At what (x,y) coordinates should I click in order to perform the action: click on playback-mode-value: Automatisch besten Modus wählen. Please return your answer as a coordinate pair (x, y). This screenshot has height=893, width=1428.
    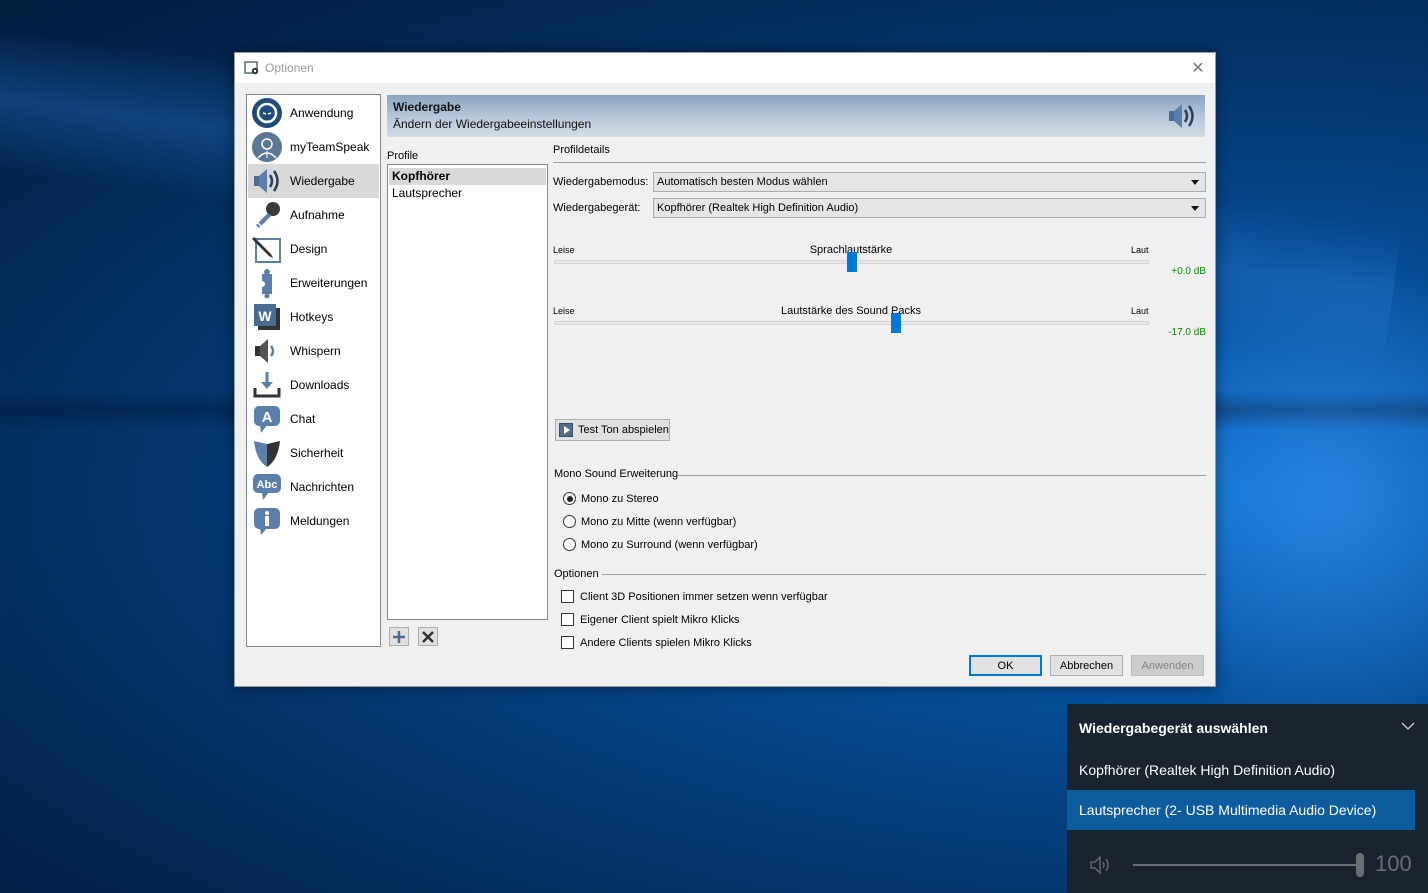
    Looking at the image, I should click on (742, 182).